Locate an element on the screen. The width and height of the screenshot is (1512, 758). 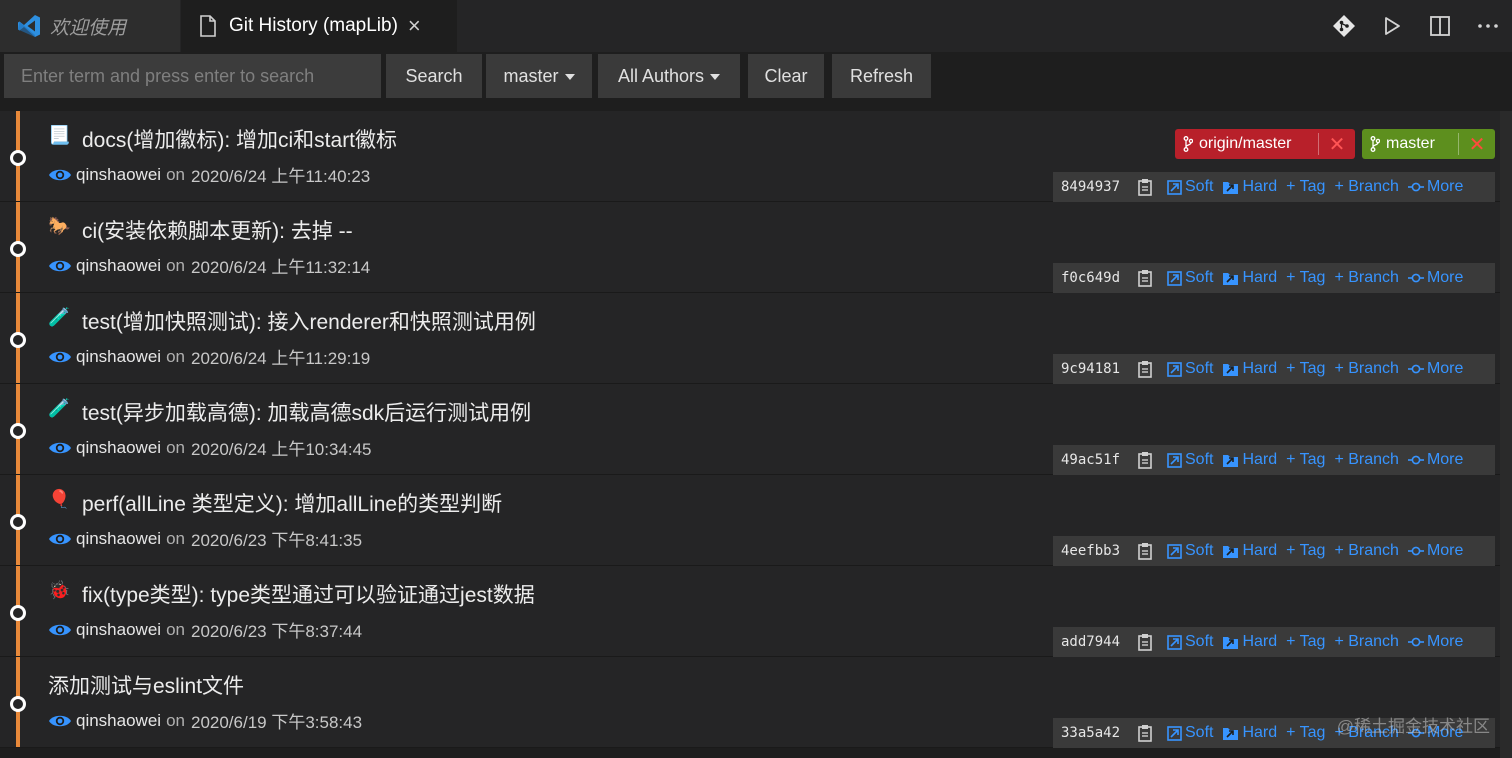
commit-title: test(增加快照测试): 接入renderer和快照测试用例 is located at coordinates (309, 321).